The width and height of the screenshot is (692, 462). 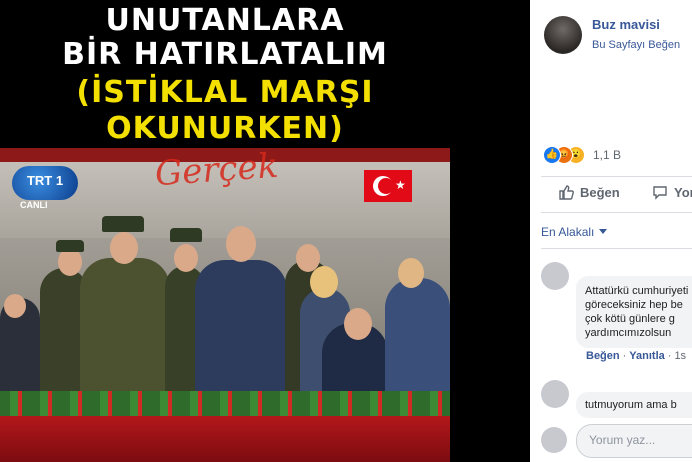 I want to click on comment-line: Attatürkü cumhuriyeti, so click(x=637, y=291).